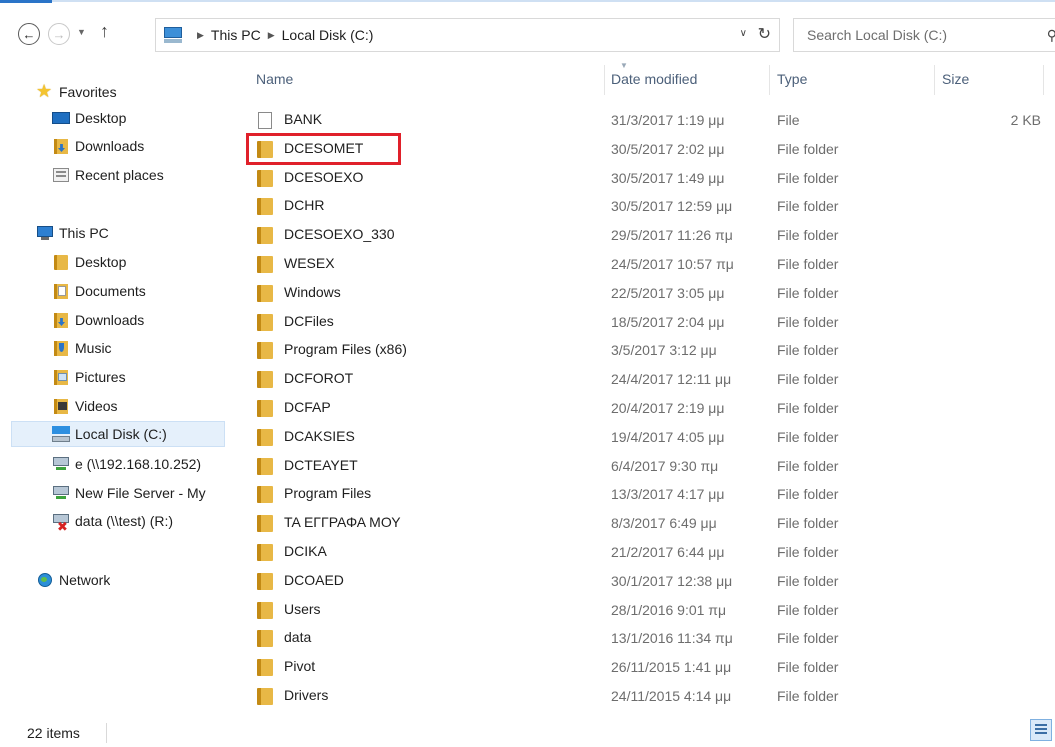 The height and width of the screenshot is (747, 1055). What do you see at coordinates (1041, 730) in the screenshot?
I see `details-view-icon` at bounding box center [1041, 730].